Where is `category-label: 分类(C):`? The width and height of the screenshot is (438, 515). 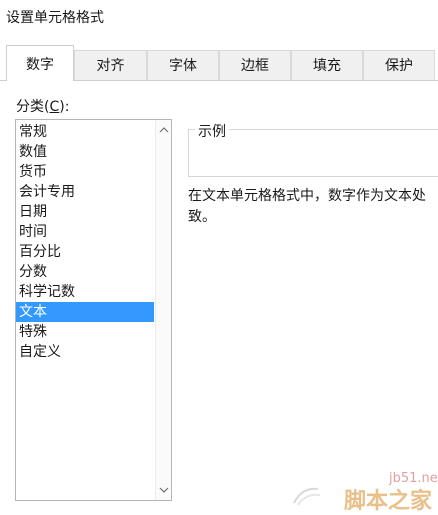 category-label: 分类(C): is located at coordinates (42, 106).